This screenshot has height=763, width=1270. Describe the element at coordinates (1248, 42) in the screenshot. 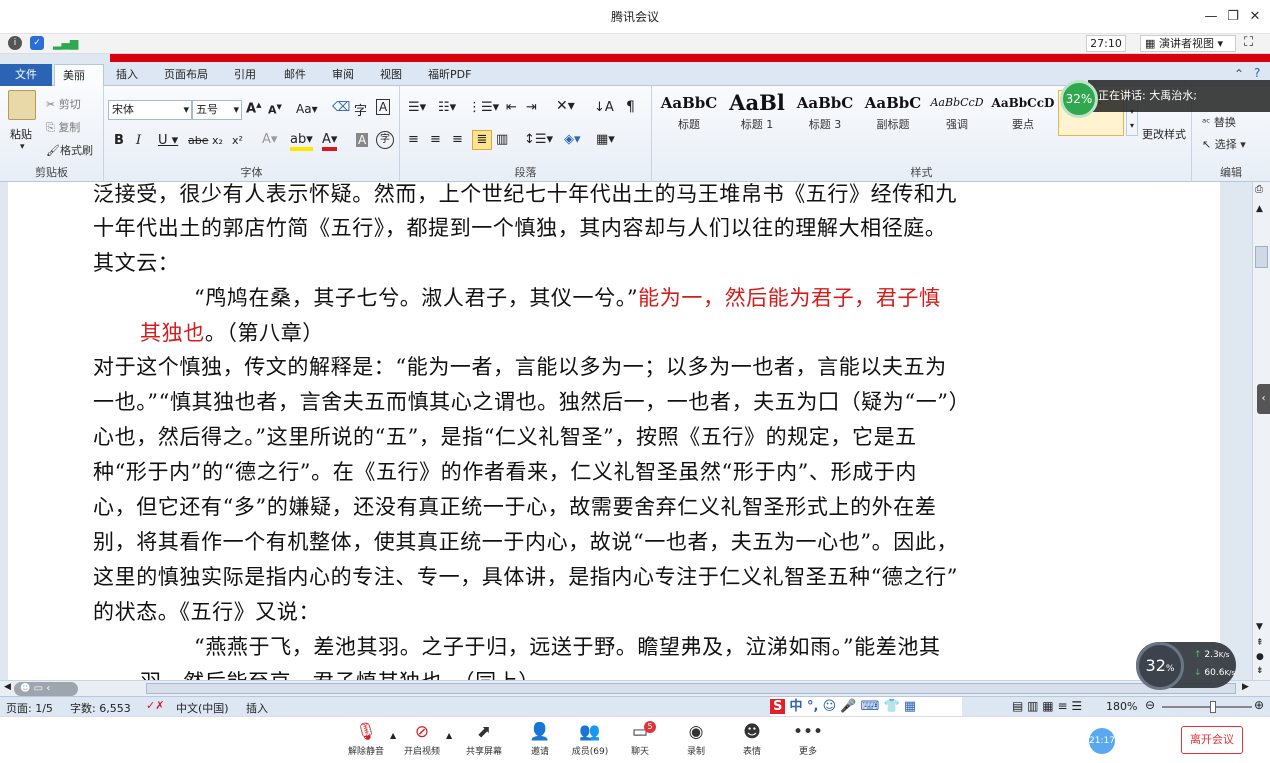

I see `fullscreen-icon: ⛶` at that location.